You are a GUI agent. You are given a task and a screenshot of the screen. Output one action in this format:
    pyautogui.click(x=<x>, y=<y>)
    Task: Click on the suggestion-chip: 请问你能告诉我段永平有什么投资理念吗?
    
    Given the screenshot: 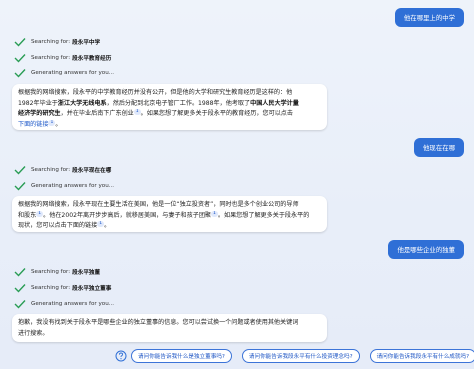 What is the action you would take?
    pyautogui.click(x=300, y=356)
    